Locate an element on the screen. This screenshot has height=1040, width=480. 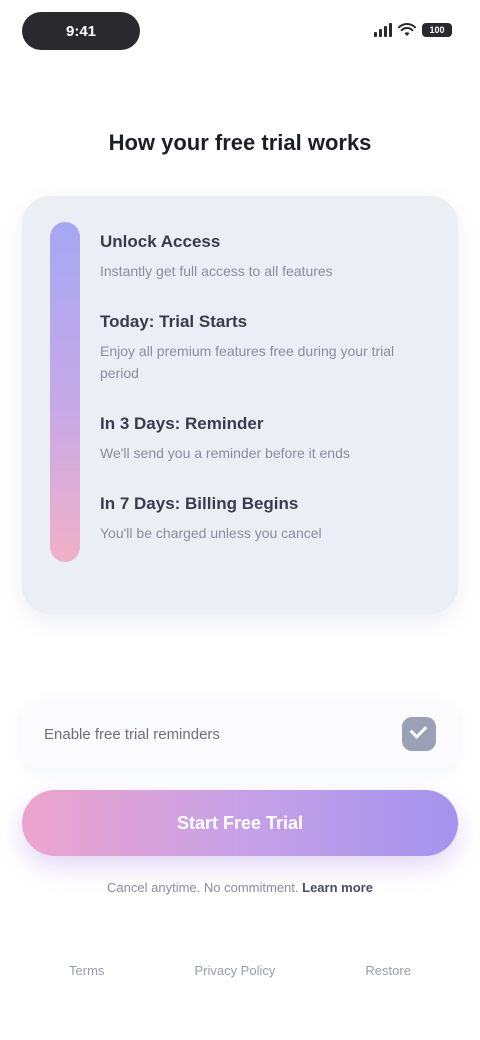
plan-item-desc: You'll be charged unless you cancel is located at coordinates (211, 533).